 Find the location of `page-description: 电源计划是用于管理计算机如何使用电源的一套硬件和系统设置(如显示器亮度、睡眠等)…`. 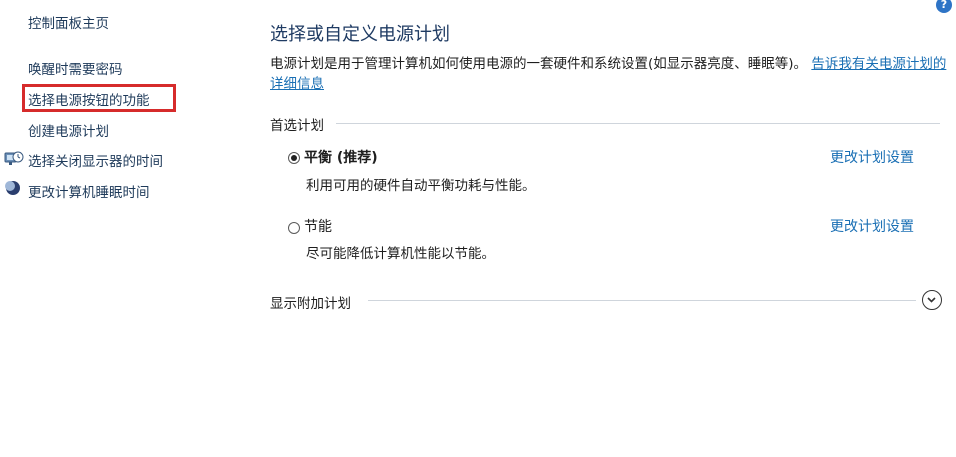

page-description: 电源计划是用于管理计算机如何使用电源的一套硬件和系统设置(如显示器亮度、睡眠等)… is located at coordinates (610, 74).